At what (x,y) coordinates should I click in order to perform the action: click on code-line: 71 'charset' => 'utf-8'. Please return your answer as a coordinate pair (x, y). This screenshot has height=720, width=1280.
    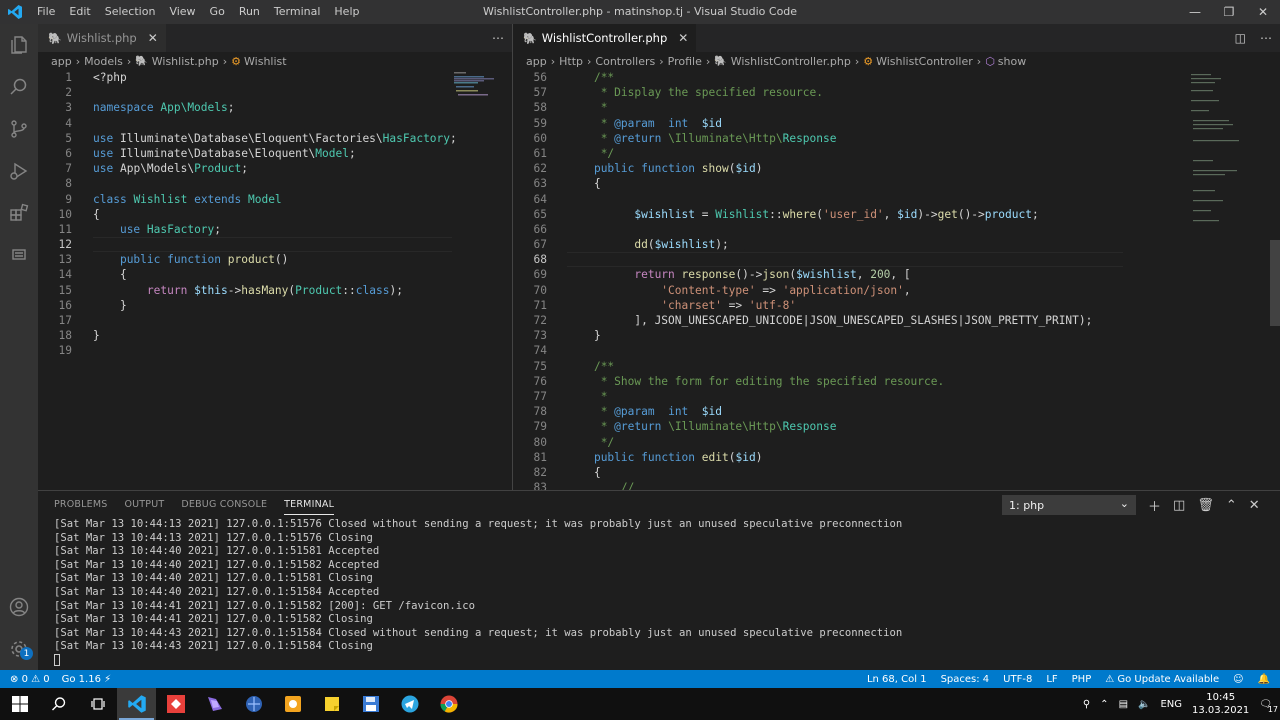
    Looking at the image, I should click on (848, 305).